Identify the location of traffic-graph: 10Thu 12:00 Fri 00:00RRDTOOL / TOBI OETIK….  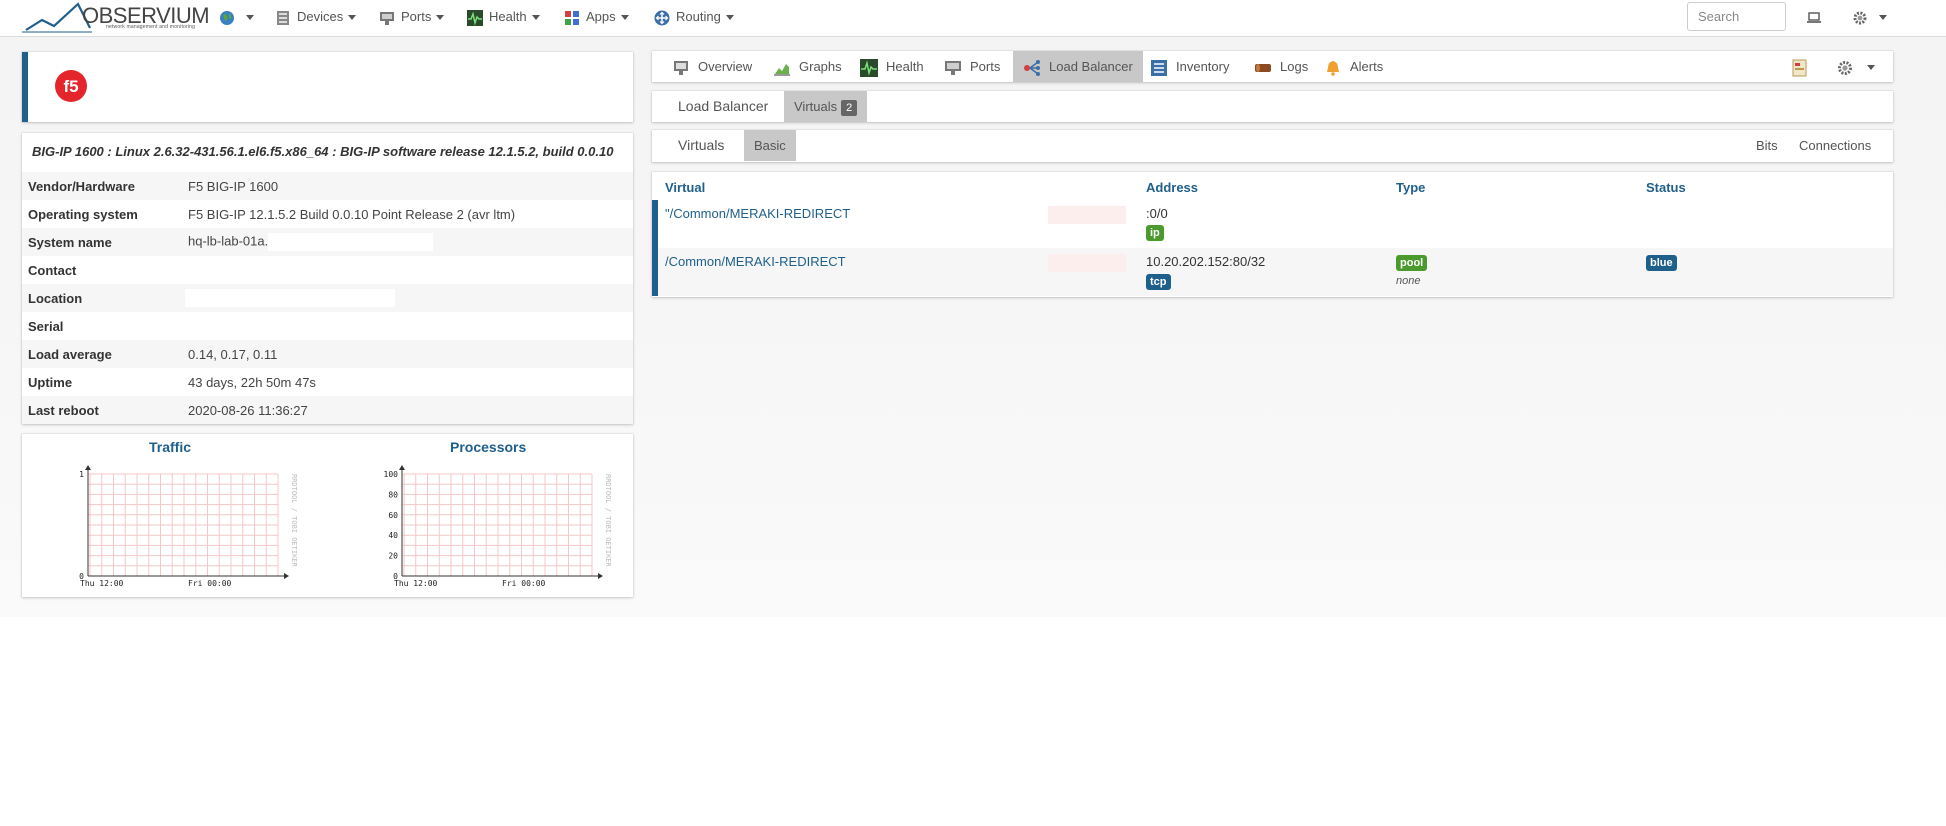
(173, 529).